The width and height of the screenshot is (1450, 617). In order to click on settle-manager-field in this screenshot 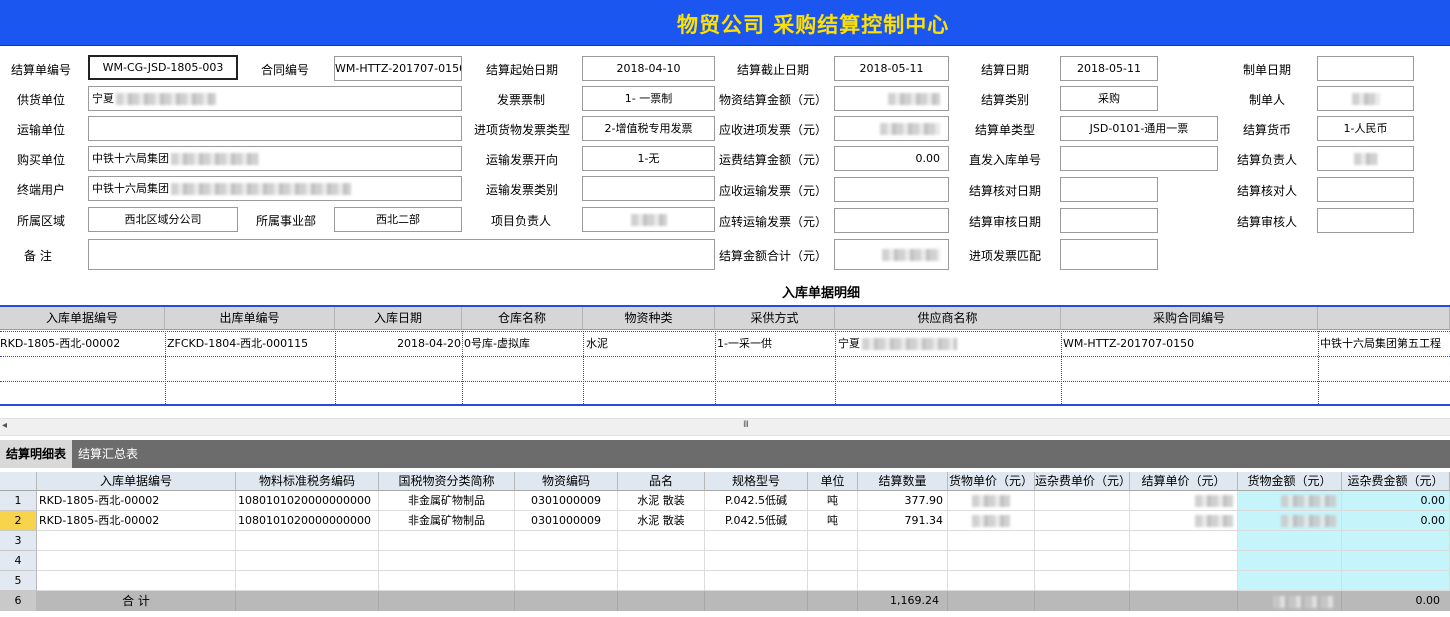, I will do `click(1365, 158)`.